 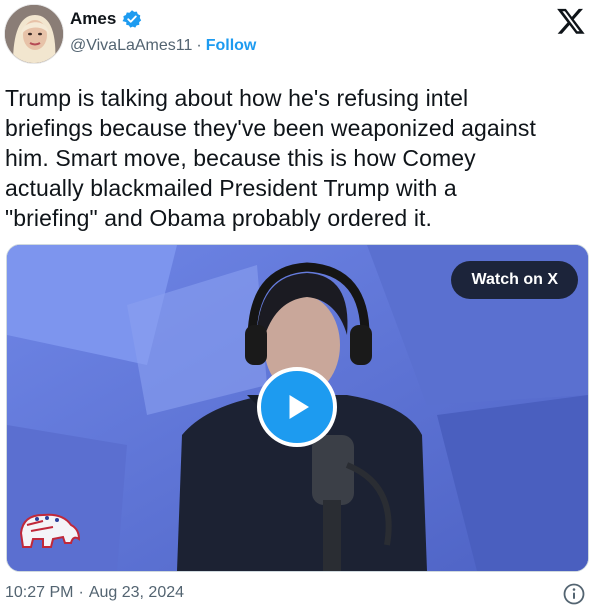 What do you see at coordinates (574, 594) in the screenshot?
I see `info-icon` at bounding box center [574, 594].